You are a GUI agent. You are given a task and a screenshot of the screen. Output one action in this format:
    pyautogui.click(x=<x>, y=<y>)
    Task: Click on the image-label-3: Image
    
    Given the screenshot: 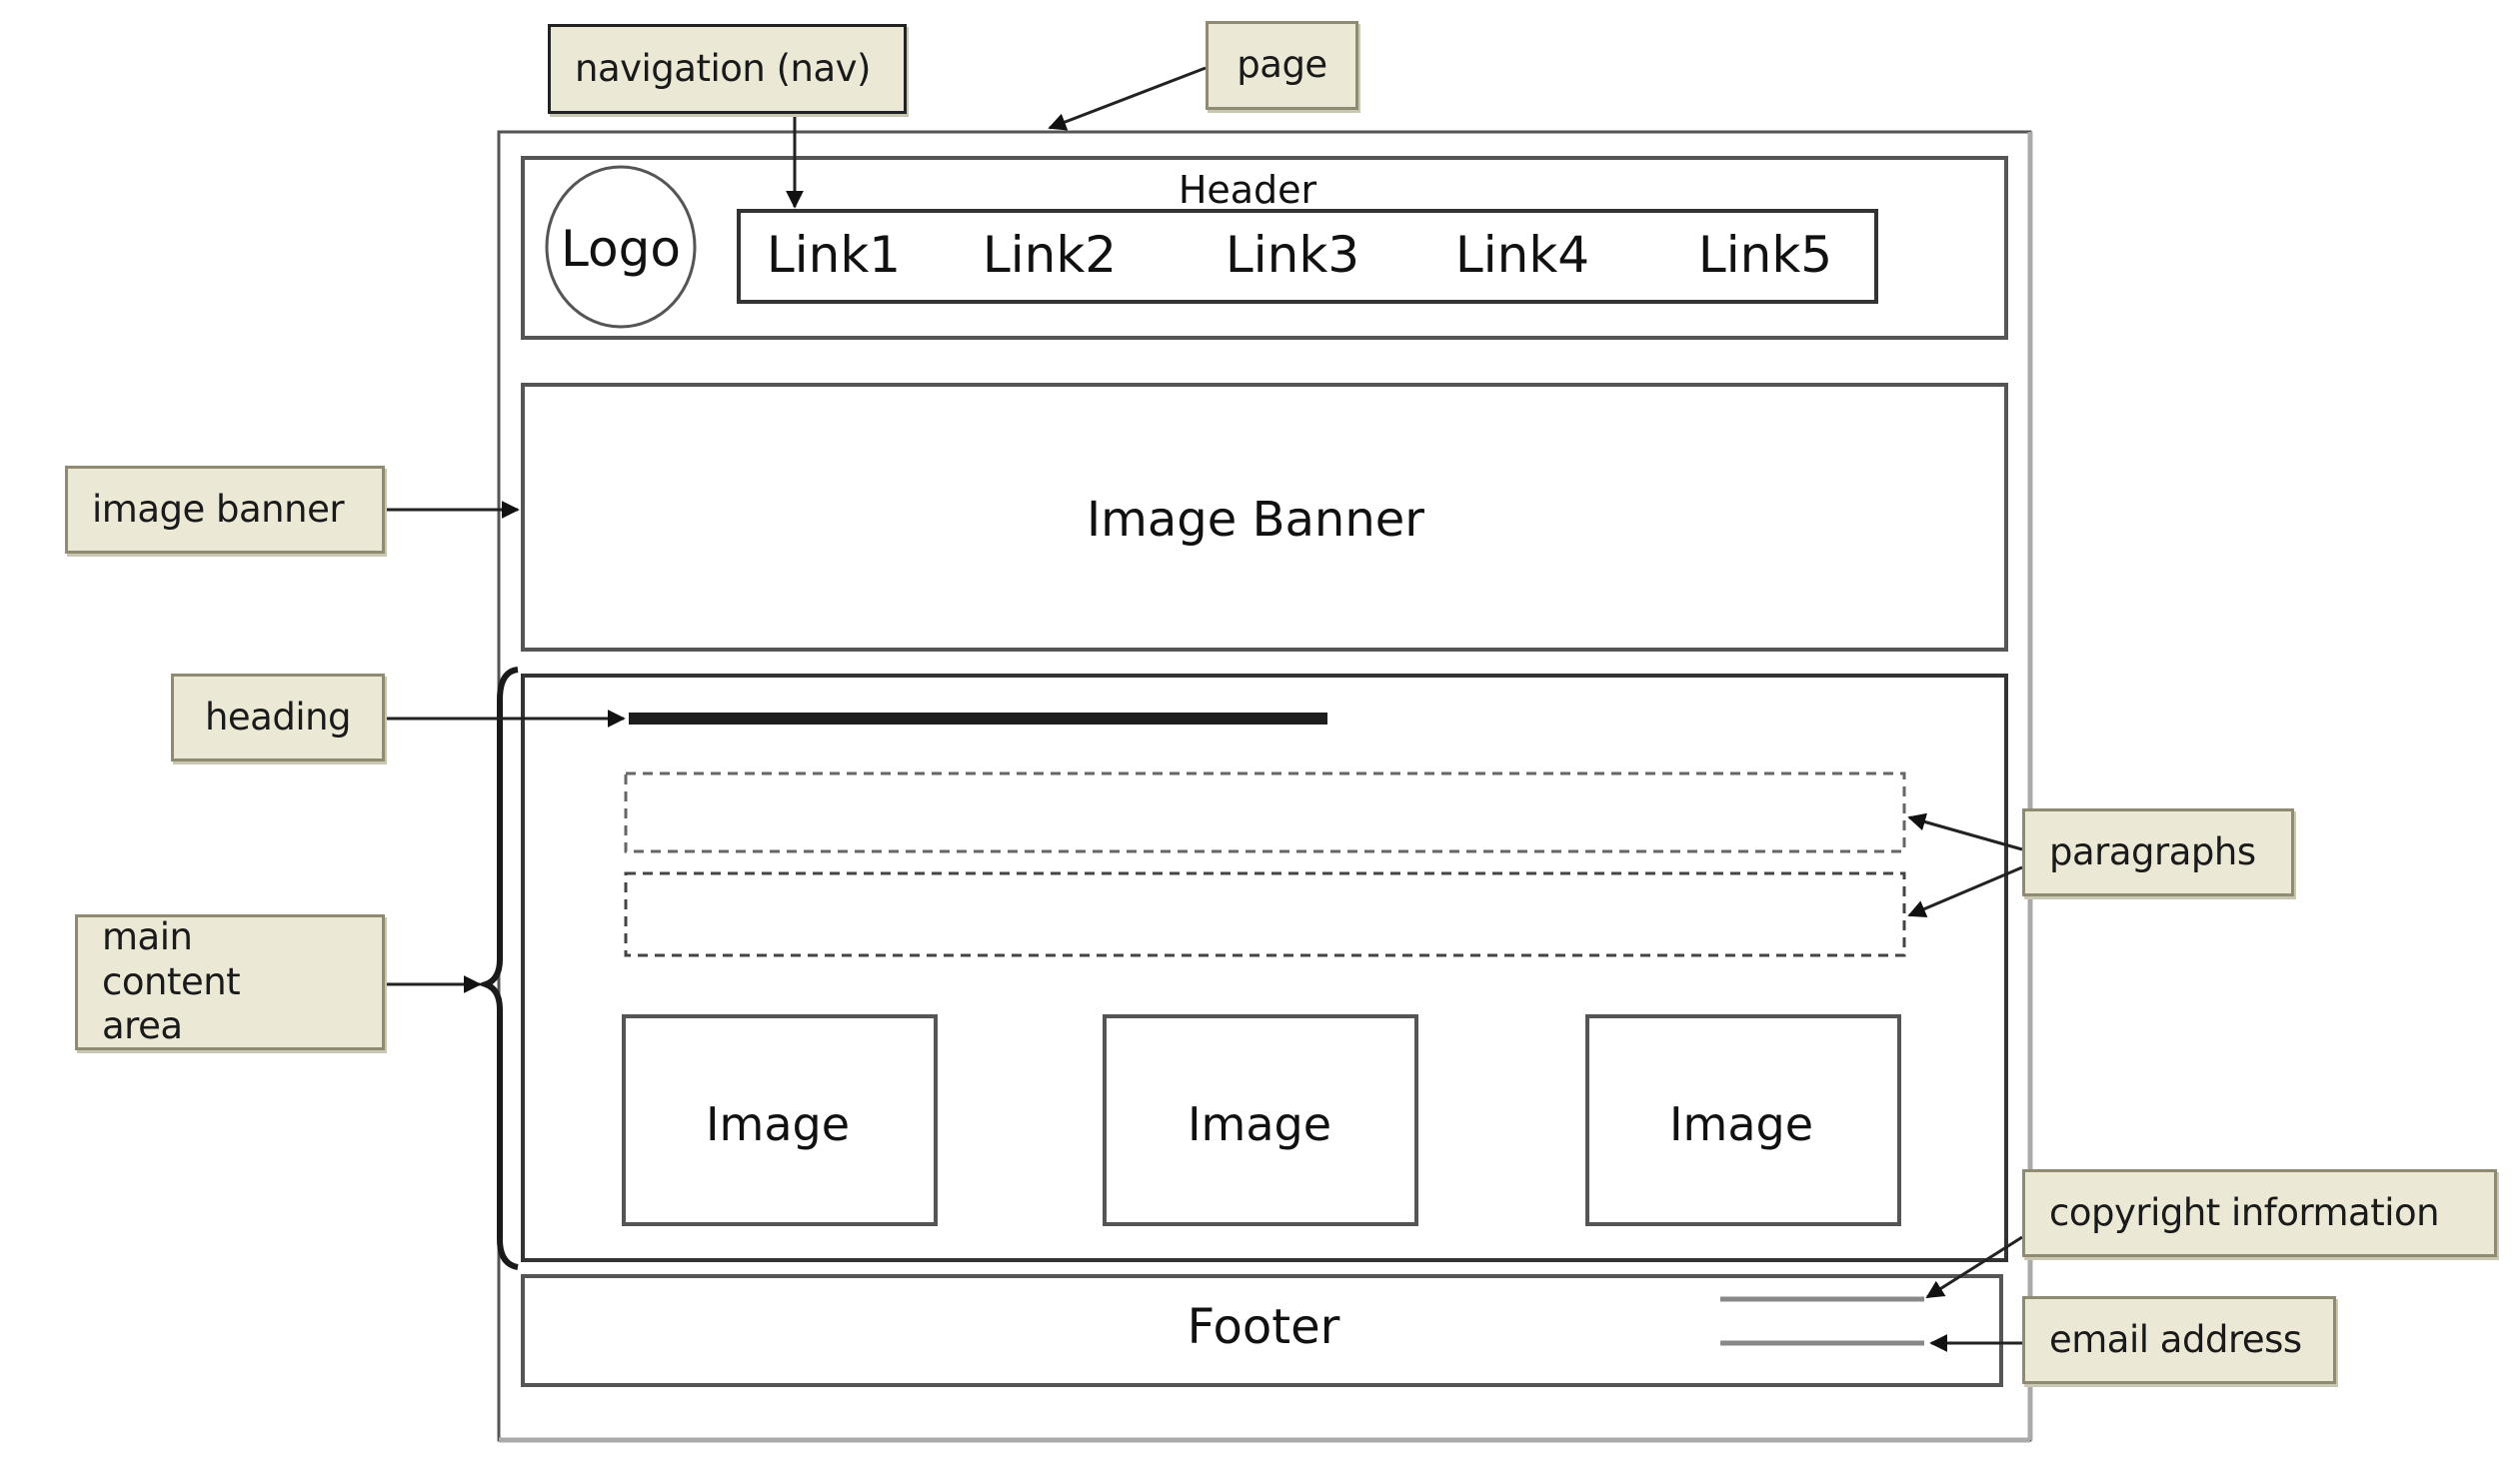 What is the action you would take?
    pyautogui.click(x=1741, y=1124)
    